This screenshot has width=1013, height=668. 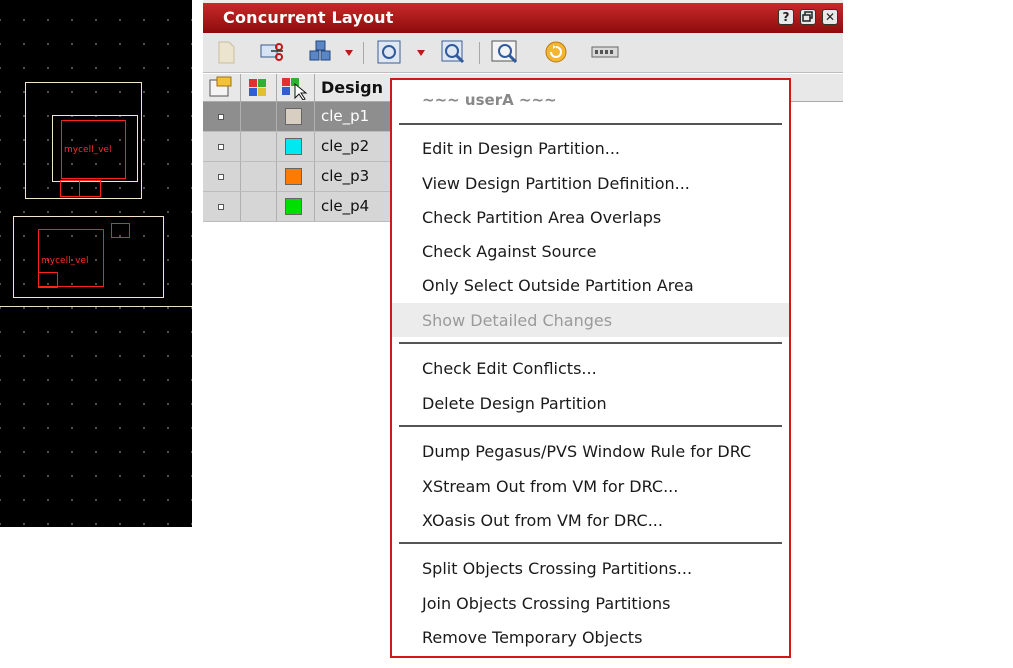 I want to click on menu-item-dump-pegasus-pvs-window-rule: Dump Pegasus/PVS Window Rule for DRC, so click(x=586, y=451).